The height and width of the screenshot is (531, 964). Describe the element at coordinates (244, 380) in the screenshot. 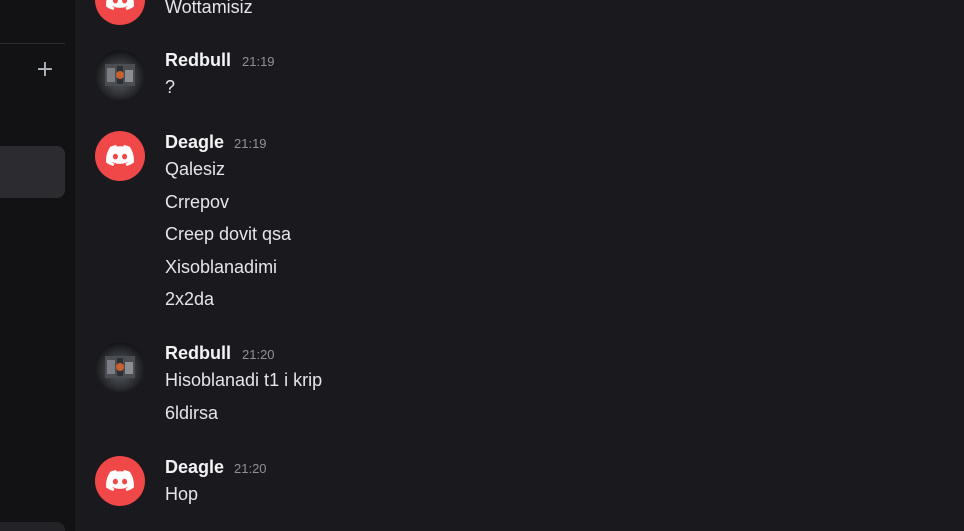

I see `message-text: Hisoblanadi t1 i krip` at that location.